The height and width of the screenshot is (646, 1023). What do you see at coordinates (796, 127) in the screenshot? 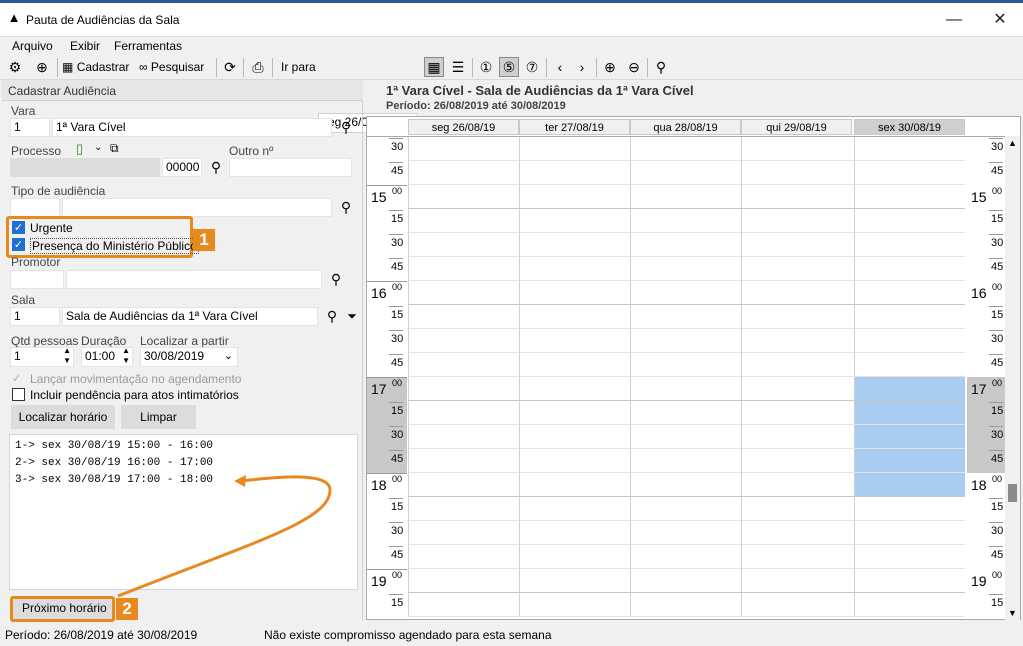
I see `day-header: qui 29/08/19` at bounding box center [796, 127].